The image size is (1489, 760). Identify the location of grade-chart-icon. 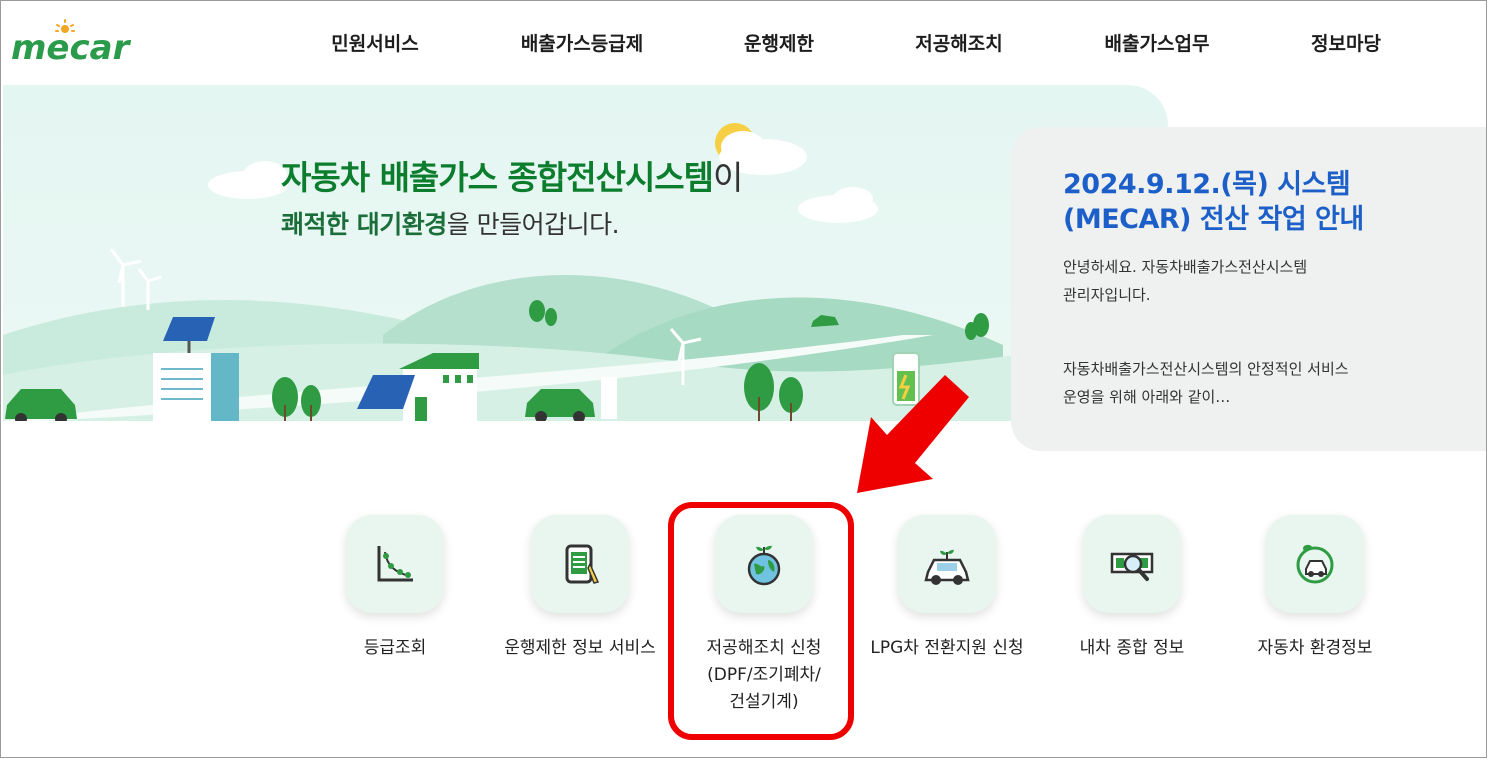
(395, 564).